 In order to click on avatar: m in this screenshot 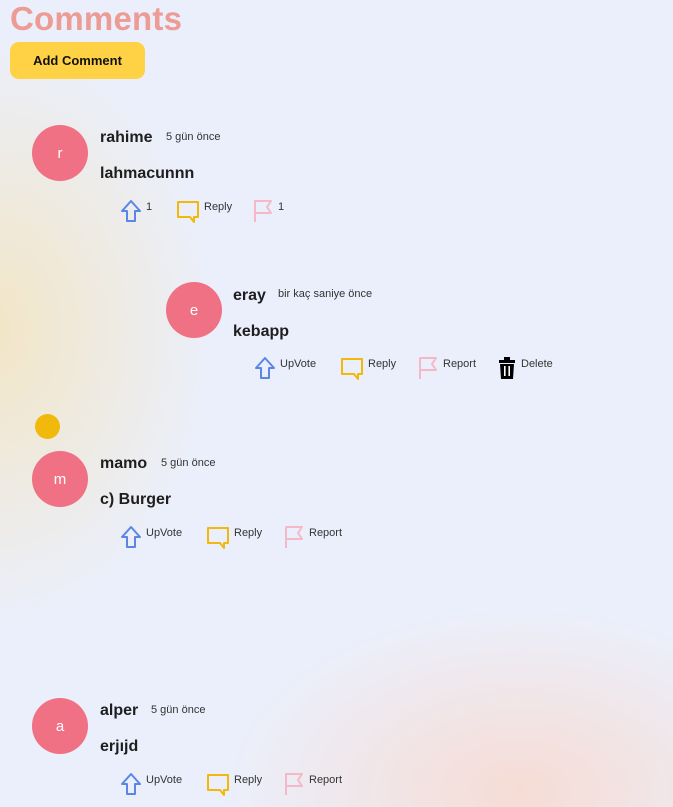, I will do `click(60, 479)`.